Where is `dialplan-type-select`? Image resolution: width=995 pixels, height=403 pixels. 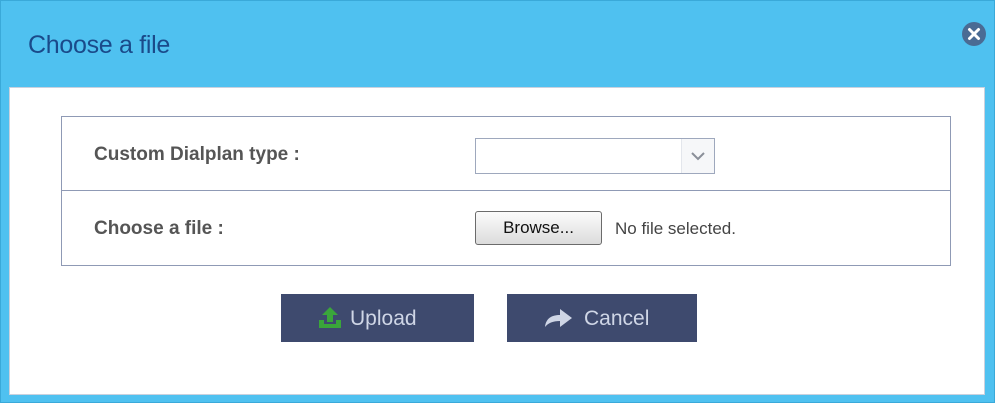
dialplan-type-select is located at coordinates (595, 156).